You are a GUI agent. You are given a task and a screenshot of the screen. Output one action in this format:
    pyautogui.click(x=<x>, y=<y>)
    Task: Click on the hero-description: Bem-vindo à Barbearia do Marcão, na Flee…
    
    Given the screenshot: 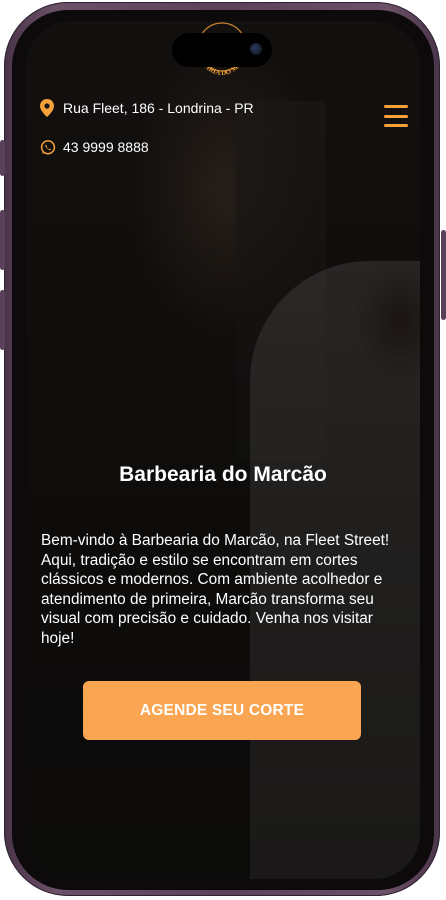 What is the action you would take?
    pyautogui.click(x=215, y=589)
    